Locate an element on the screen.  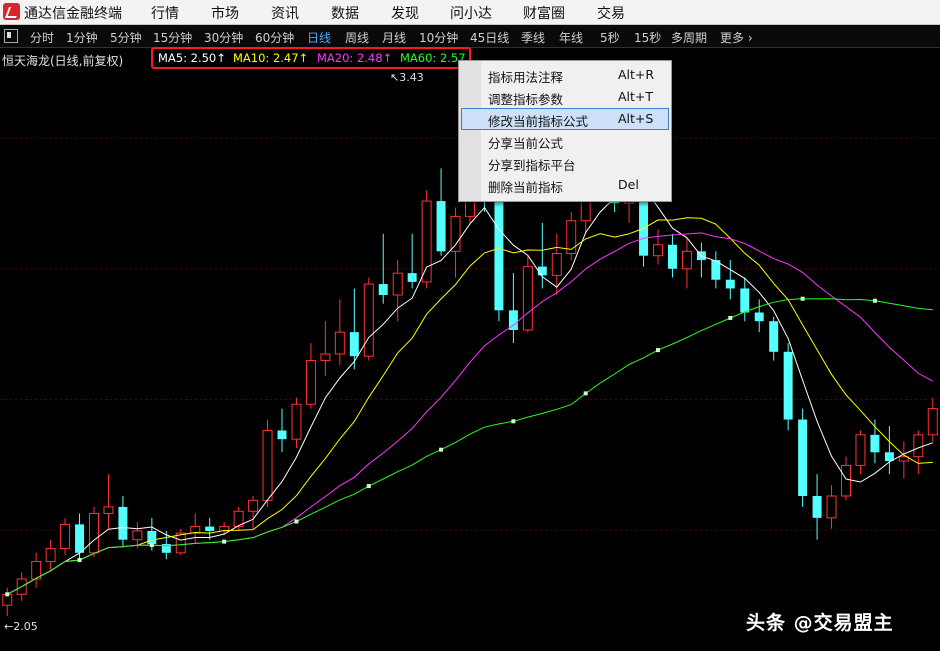
period-10min: 10分钟 is located at coordinates (438, 37).